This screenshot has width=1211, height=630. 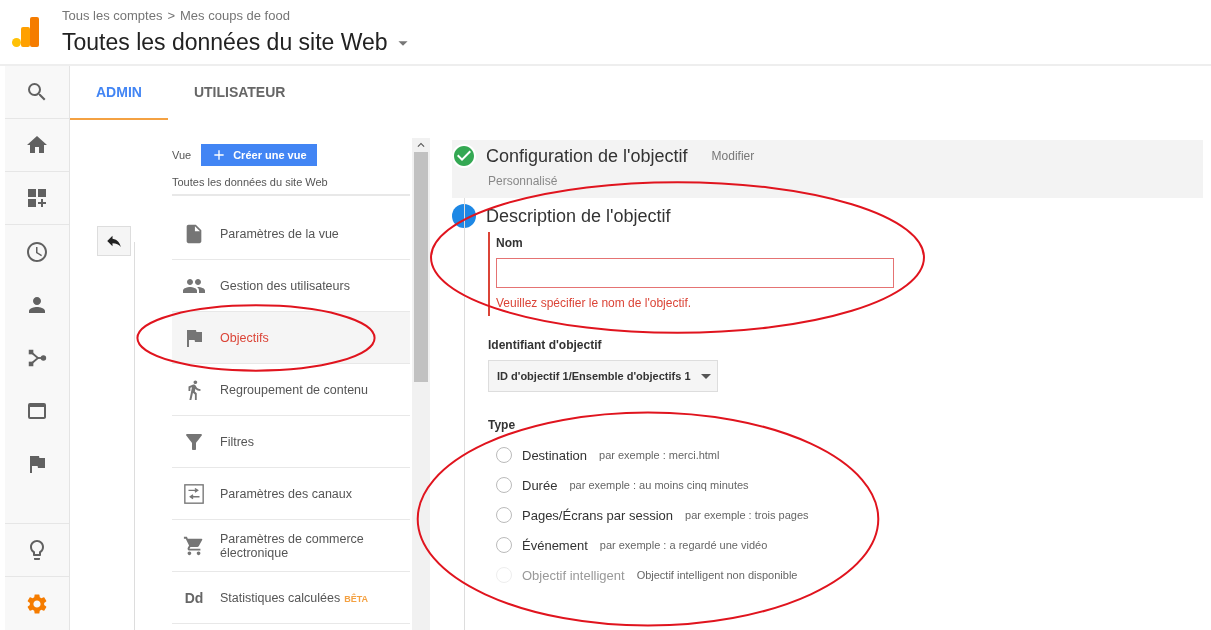 I want to click on field-label: Nom, so click(x=510, y=243).